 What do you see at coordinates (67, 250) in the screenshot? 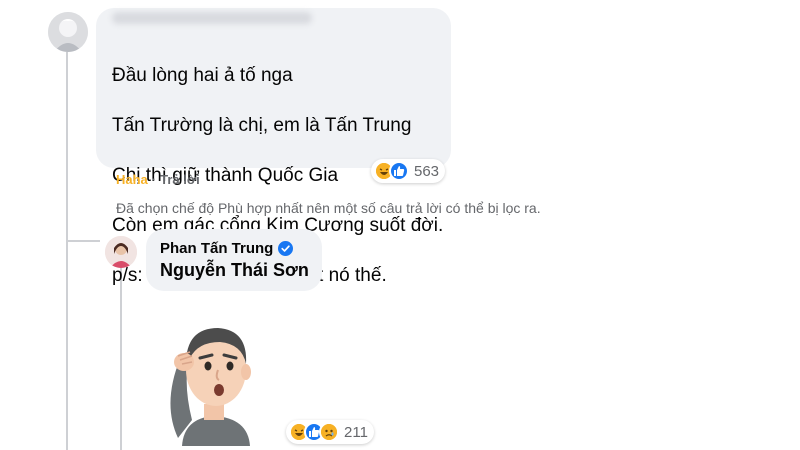
I see `thread-line-main` at bounding box center [67, 250].